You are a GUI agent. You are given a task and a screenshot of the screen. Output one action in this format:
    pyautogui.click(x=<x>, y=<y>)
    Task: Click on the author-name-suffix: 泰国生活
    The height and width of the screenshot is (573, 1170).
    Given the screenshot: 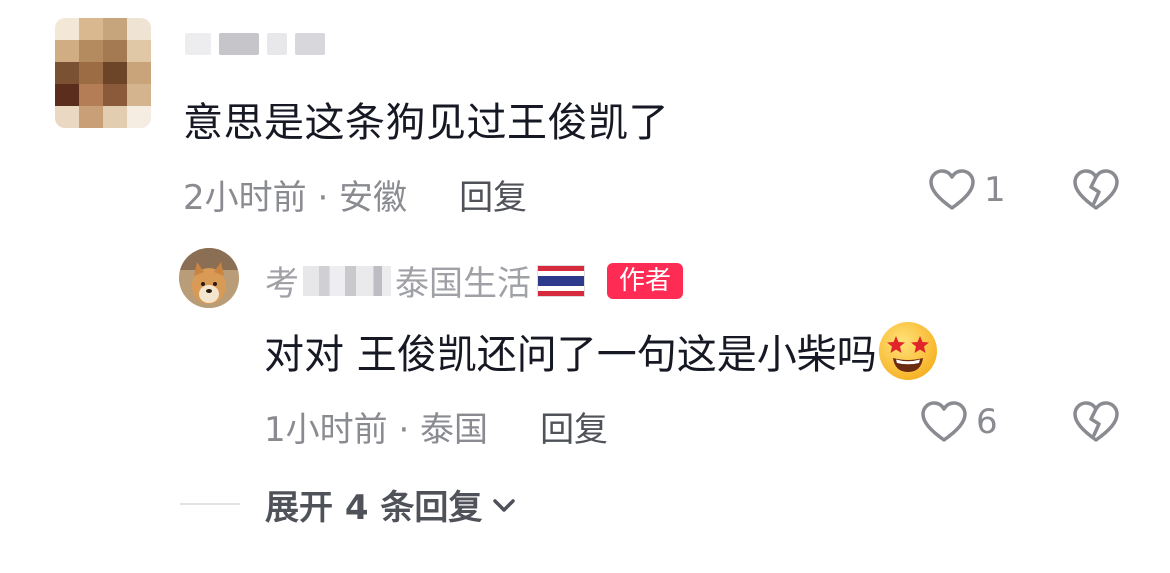 What is the action you would take?
    pyautogui.click(x=463, y=280)
    